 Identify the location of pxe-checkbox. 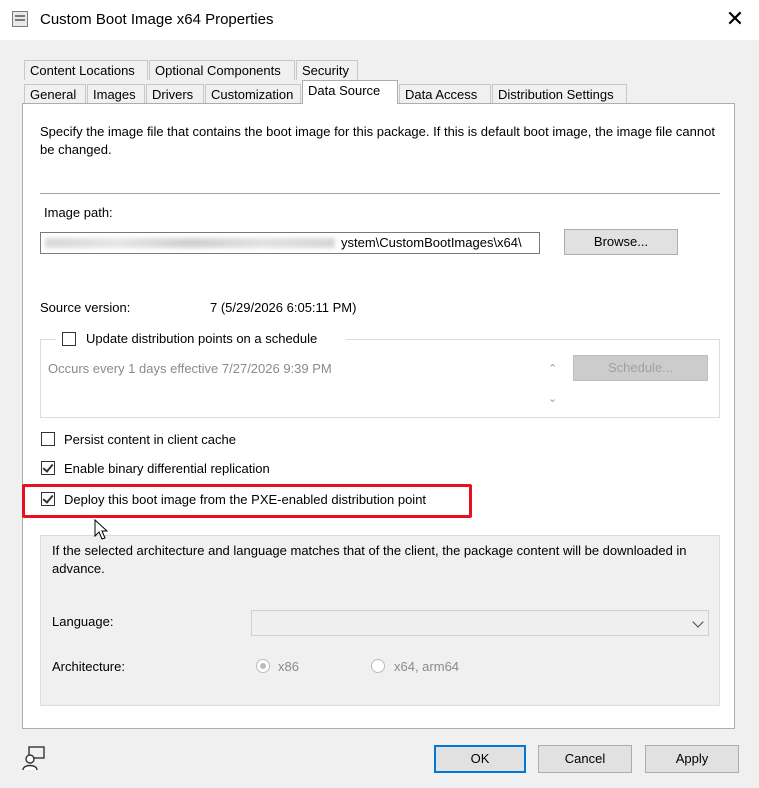
(48, 499).